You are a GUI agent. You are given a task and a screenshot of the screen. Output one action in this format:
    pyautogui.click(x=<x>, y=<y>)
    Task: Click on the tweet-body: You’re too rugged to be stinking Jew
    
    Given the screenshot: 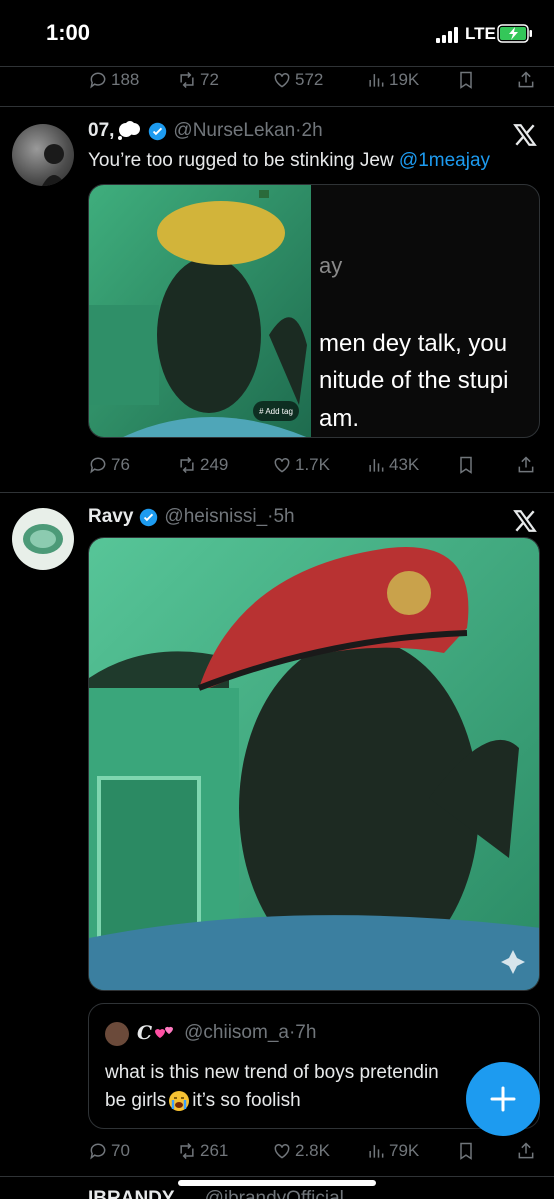 What is the action you would take?
    pyautogui.click(x=243, y=160)
    